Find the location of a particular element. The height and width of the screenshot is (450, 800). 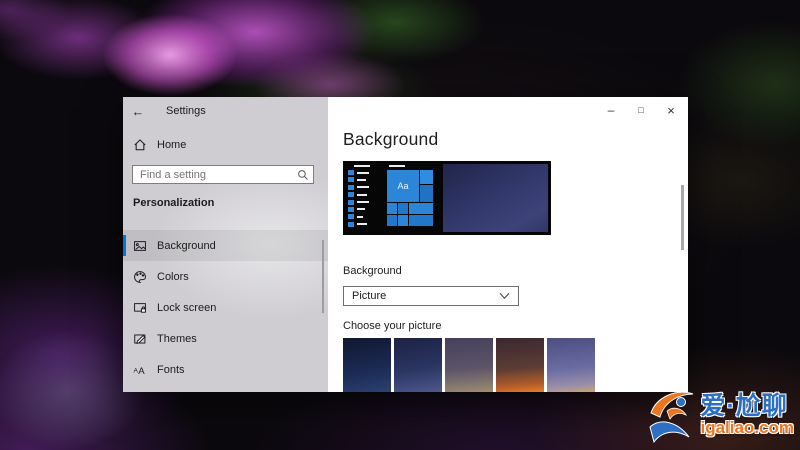

watermark-text: 爱·尬聊 igaliao.com is located at coordinates (747, 414).